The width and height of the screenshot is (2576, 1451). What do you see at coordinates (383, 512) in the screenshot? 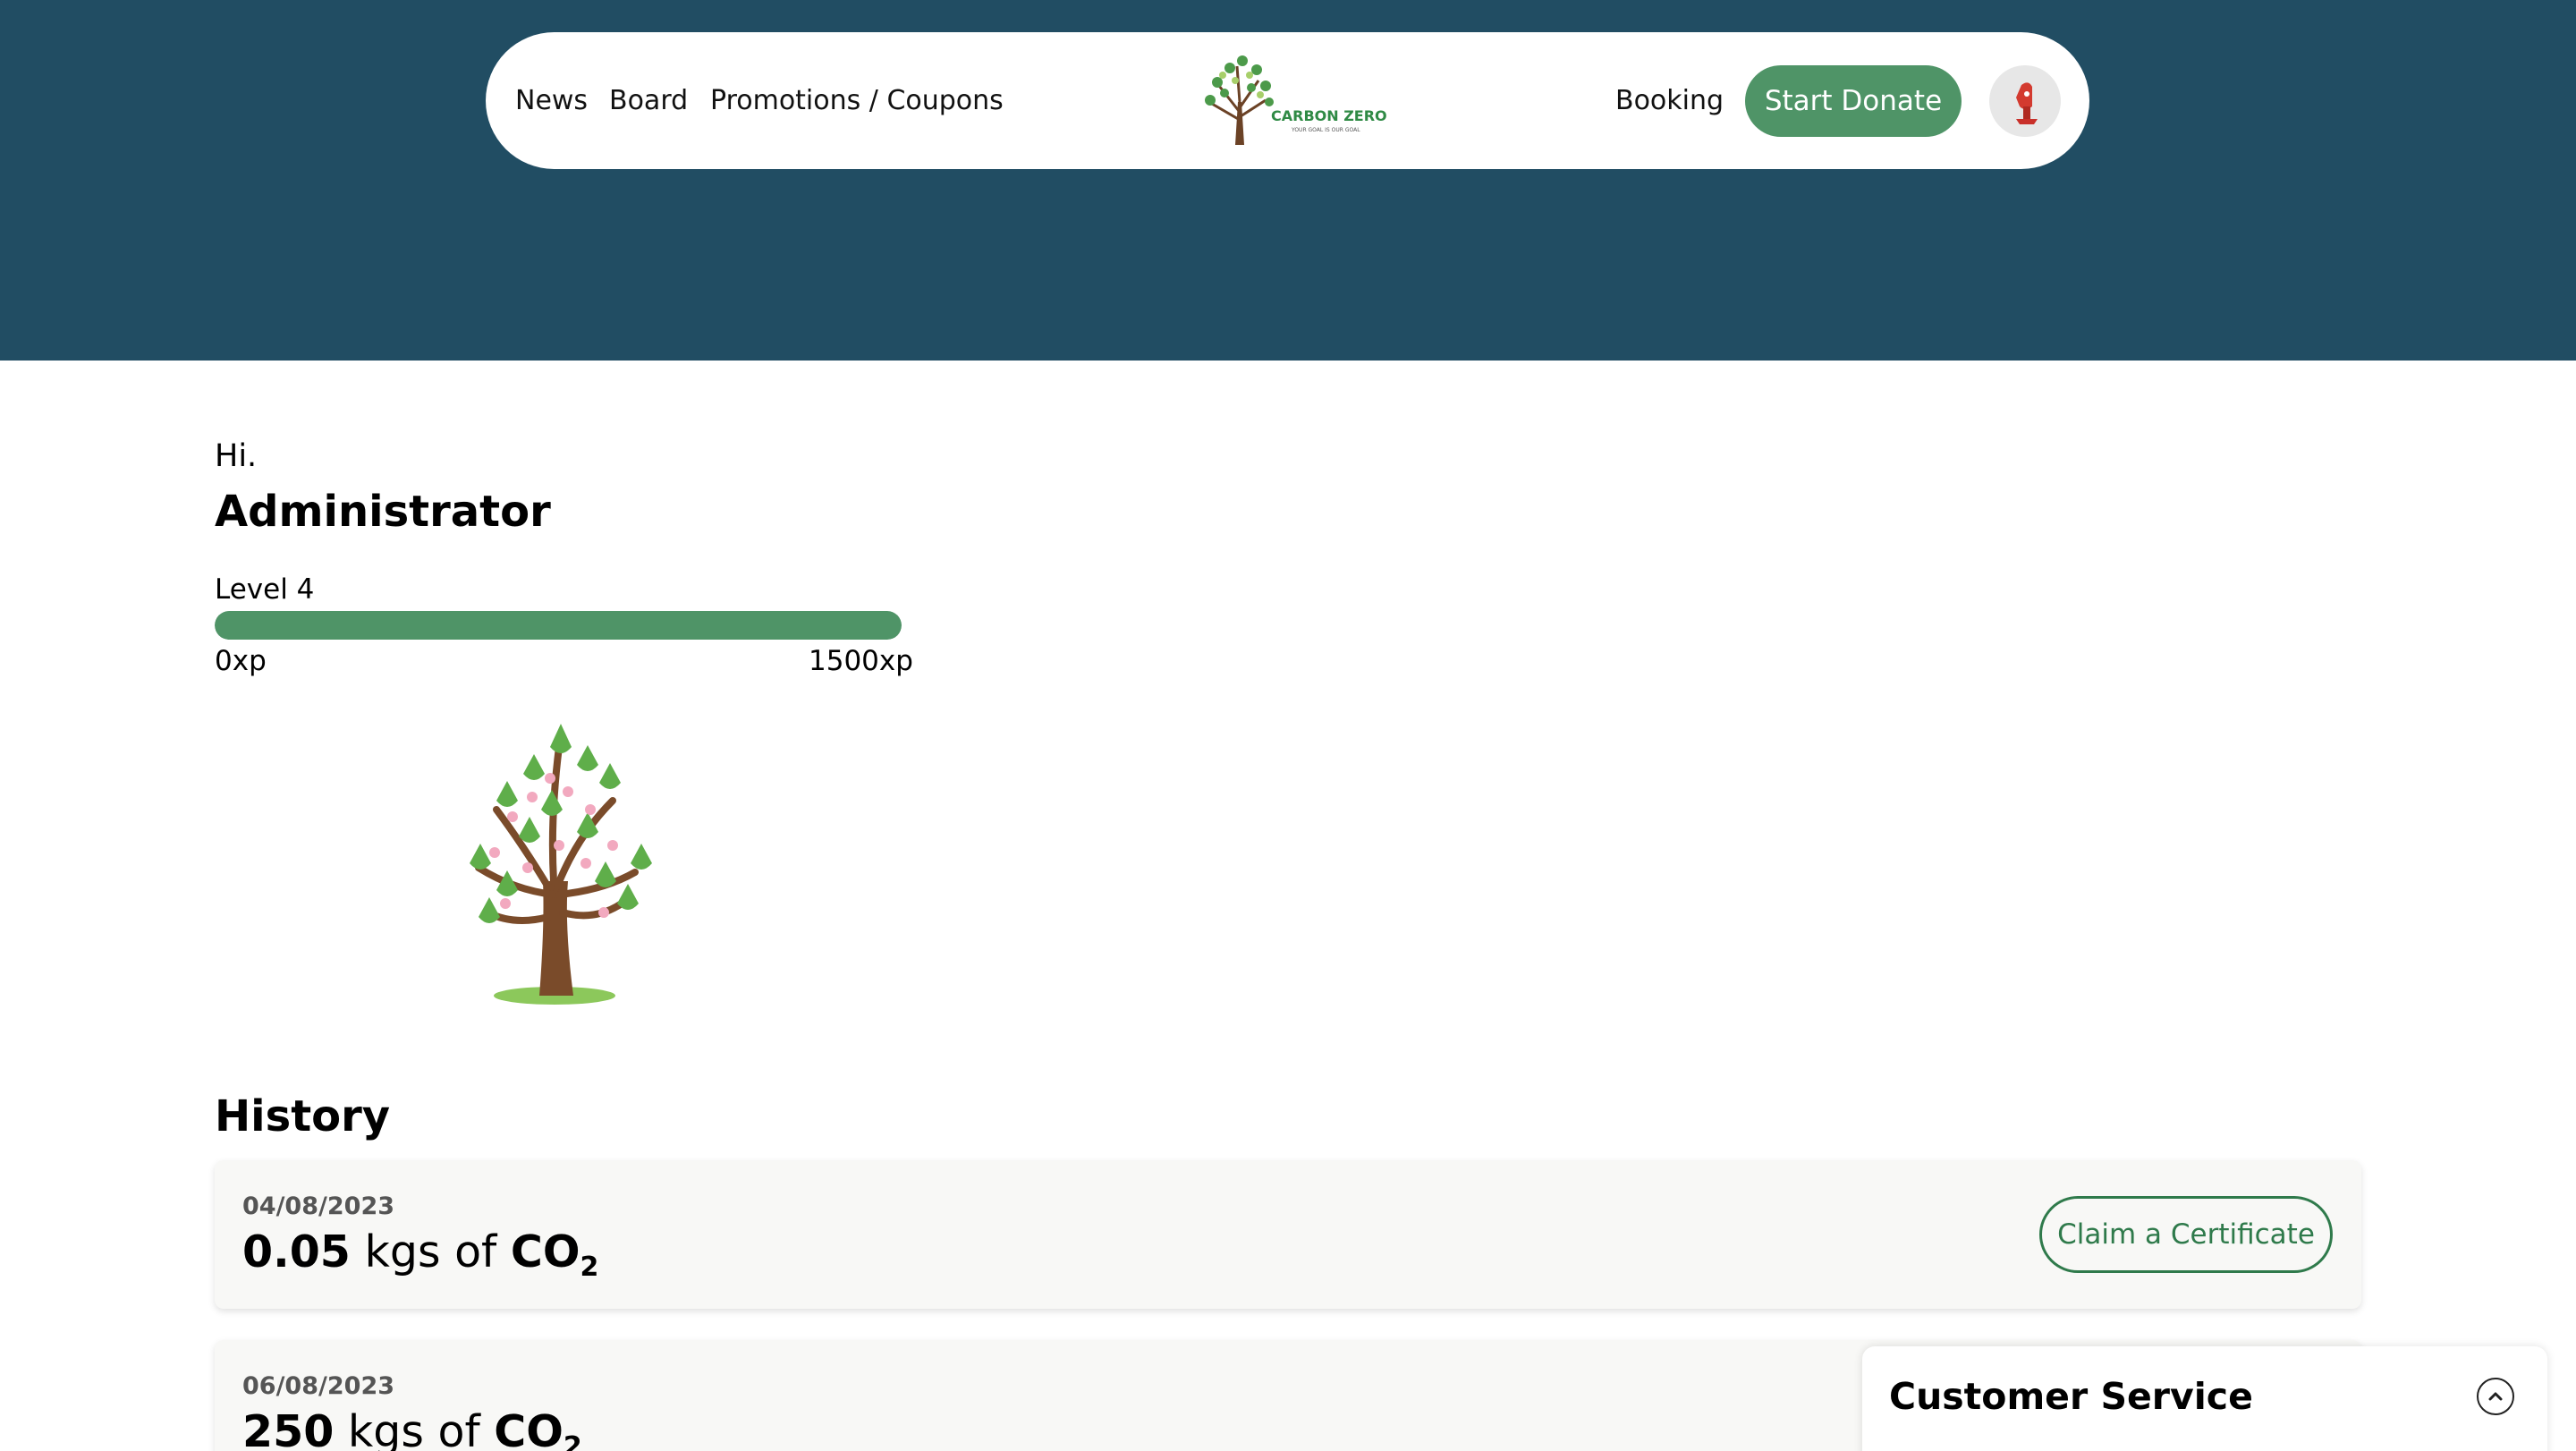
I see `user-name: Administrator` at bounding box center [383, 512].